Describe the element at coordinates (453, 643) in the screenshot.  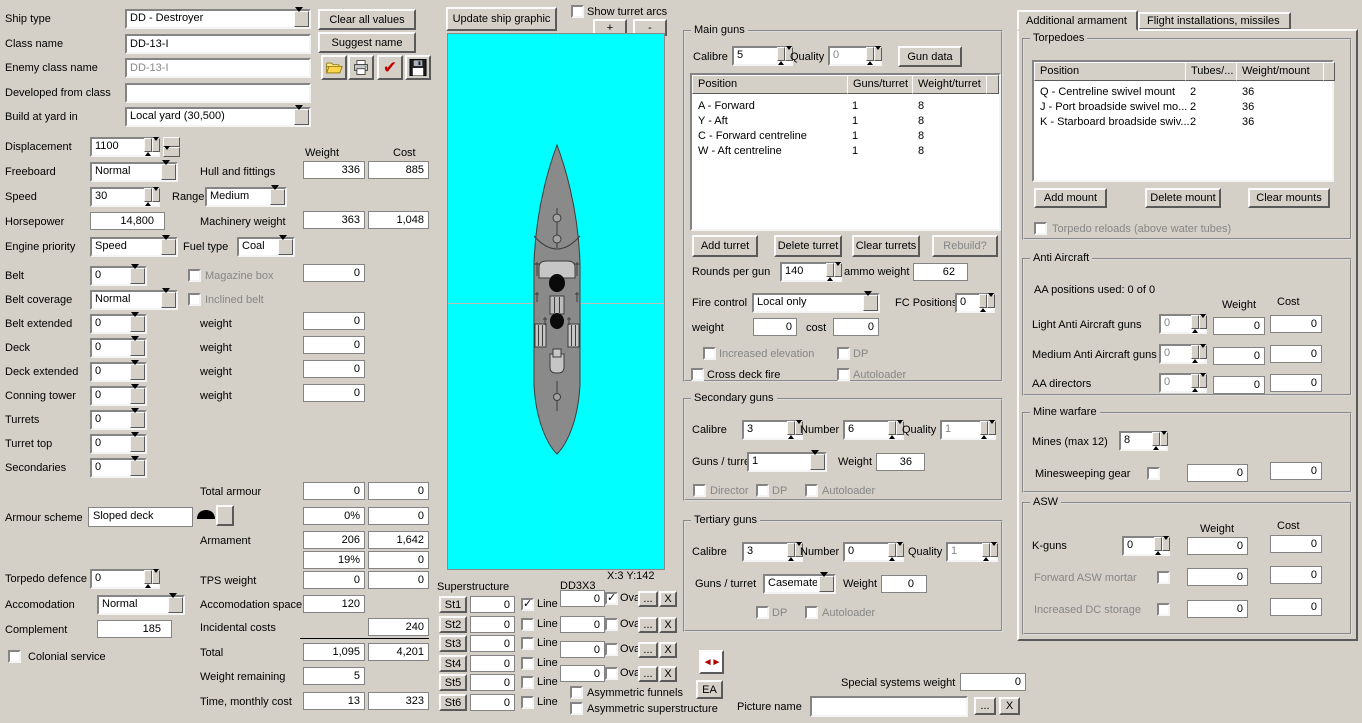
I see `st3-button: St3` at that location.